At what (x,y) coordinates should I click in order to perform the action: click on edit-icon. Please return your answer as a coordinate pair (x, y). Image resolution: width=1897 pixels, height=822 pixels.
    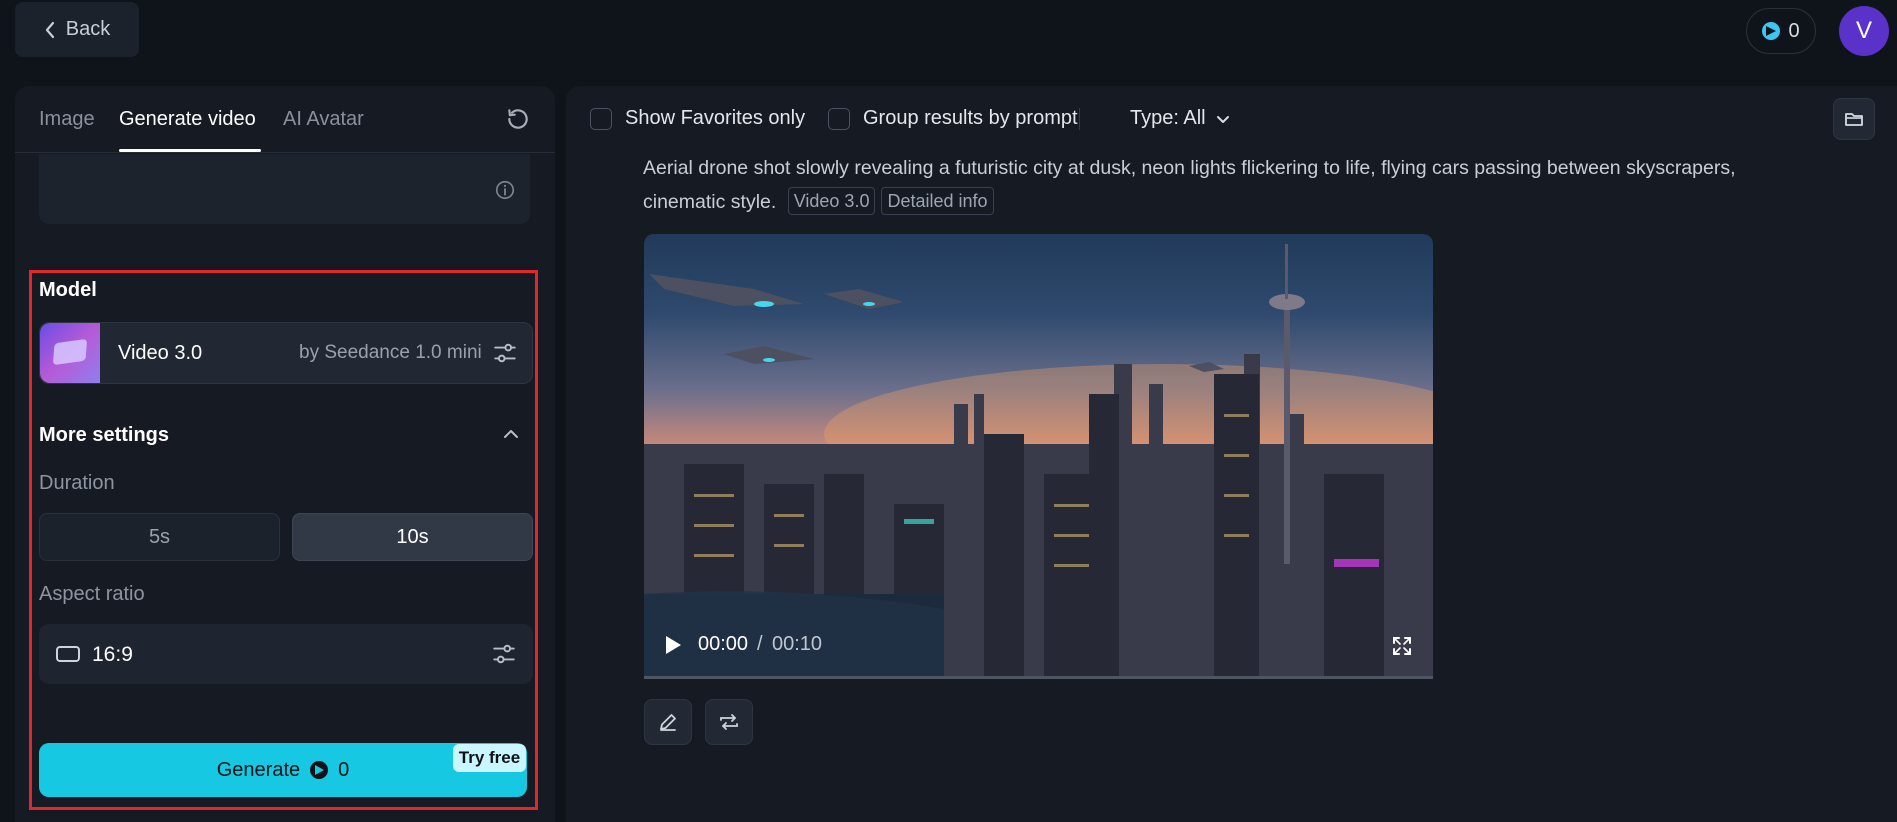
    Looking at the image, I should click on (668, 722).